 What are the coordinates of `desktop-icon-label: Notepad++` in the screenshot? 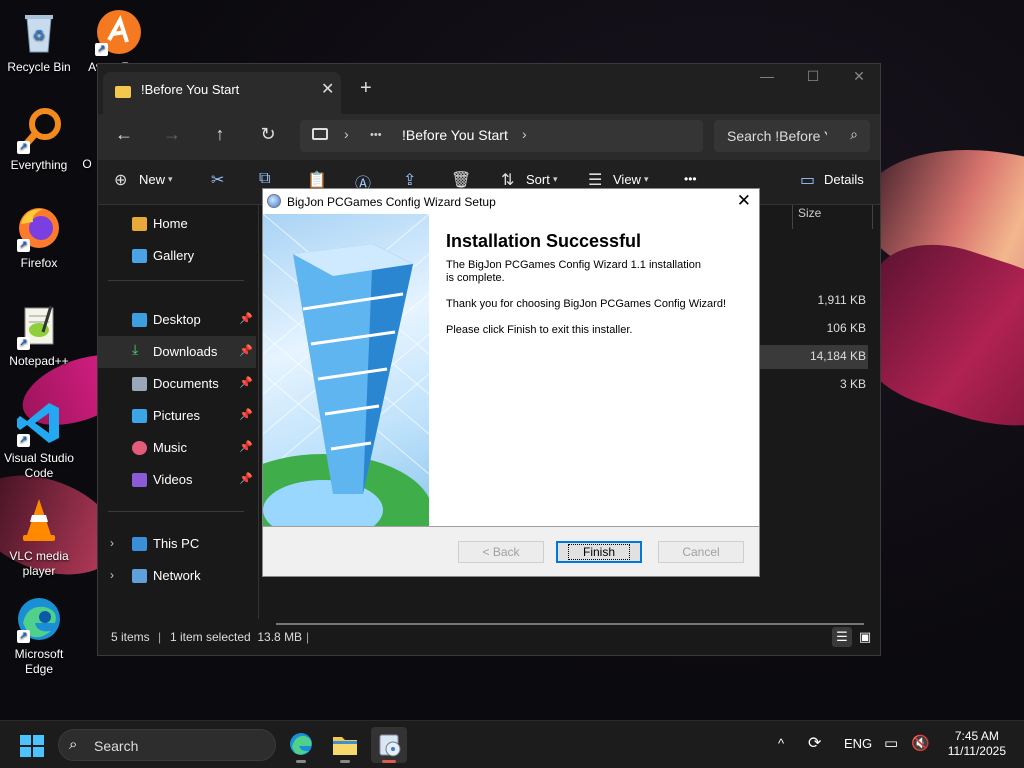 It's located at (39, 361).